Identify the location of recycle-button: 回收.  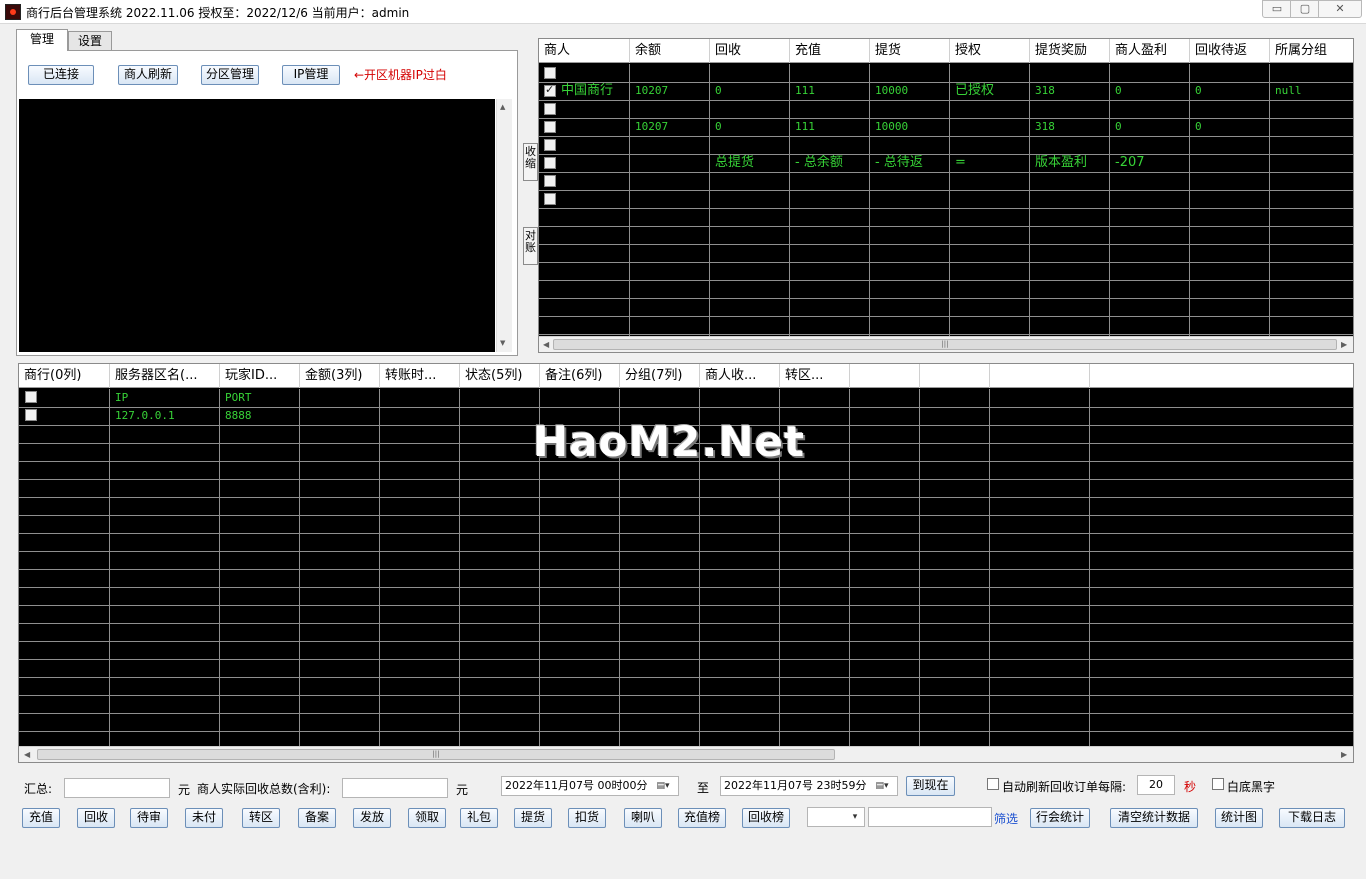
(96, 818).